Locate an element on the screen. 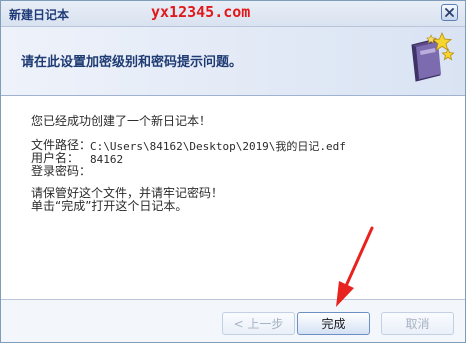 Image resolution: width=466 pixels, height=343 pixels. watermark-text: yx12345.com is located at coordinates (201, 12).